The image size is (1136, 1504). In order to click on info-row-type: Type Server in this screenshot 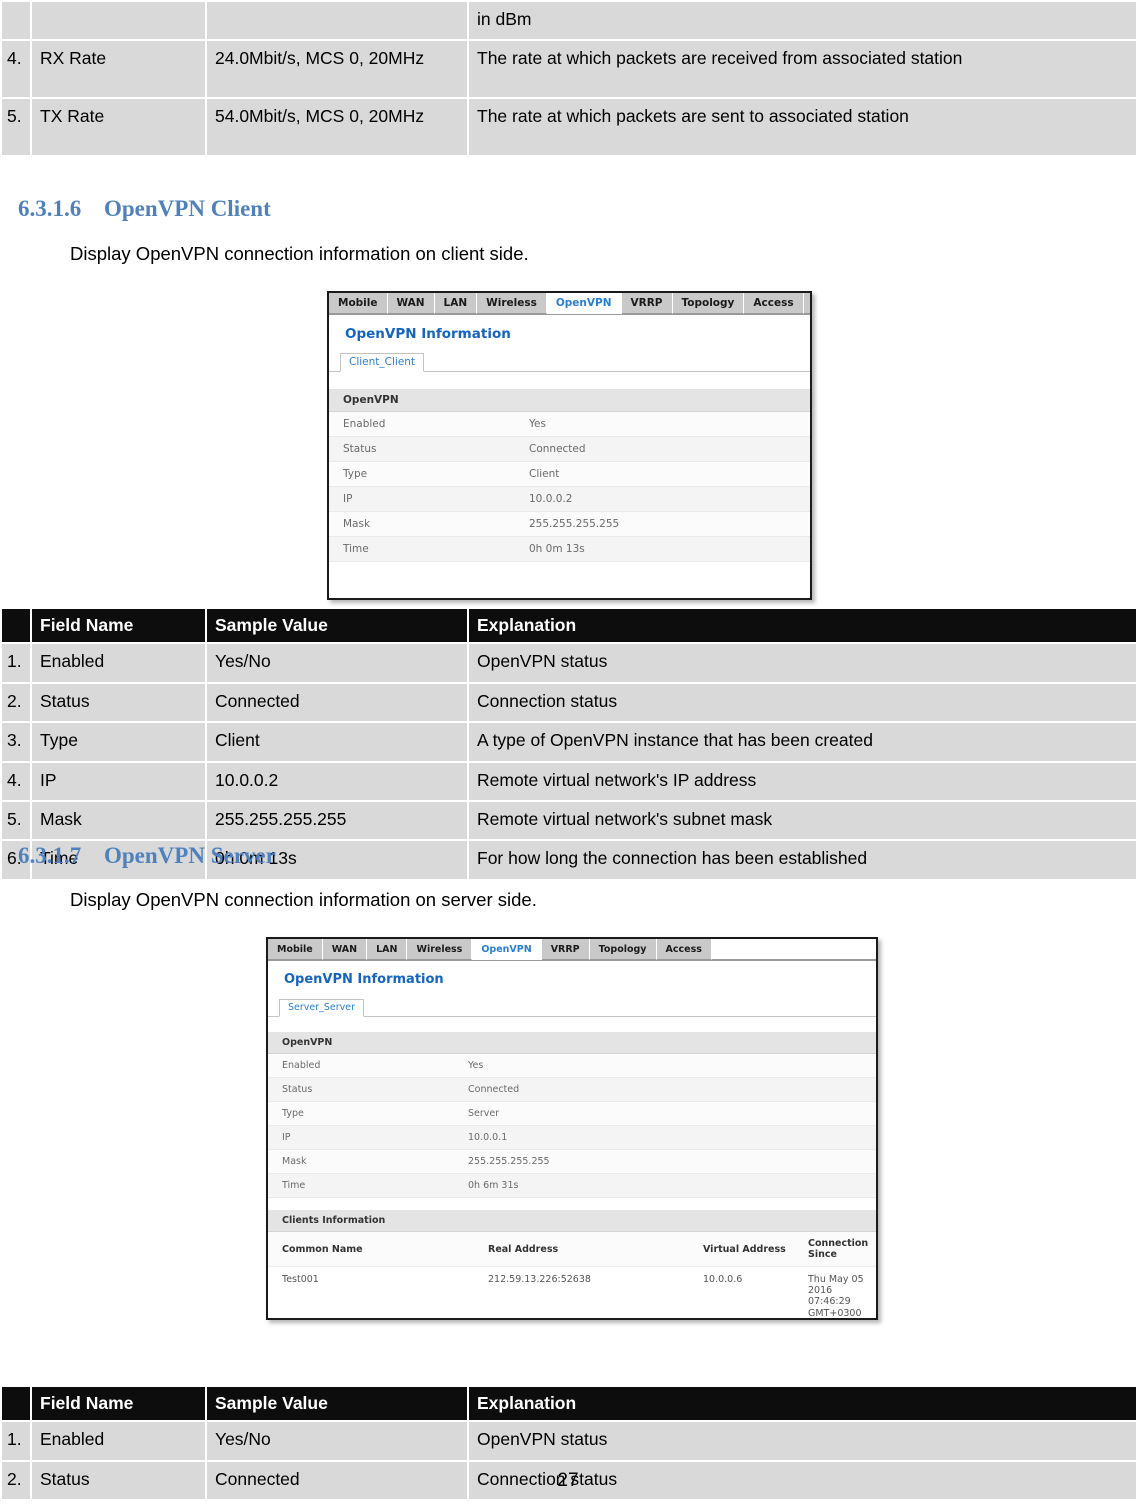, I will do `click(572, 1114)`.